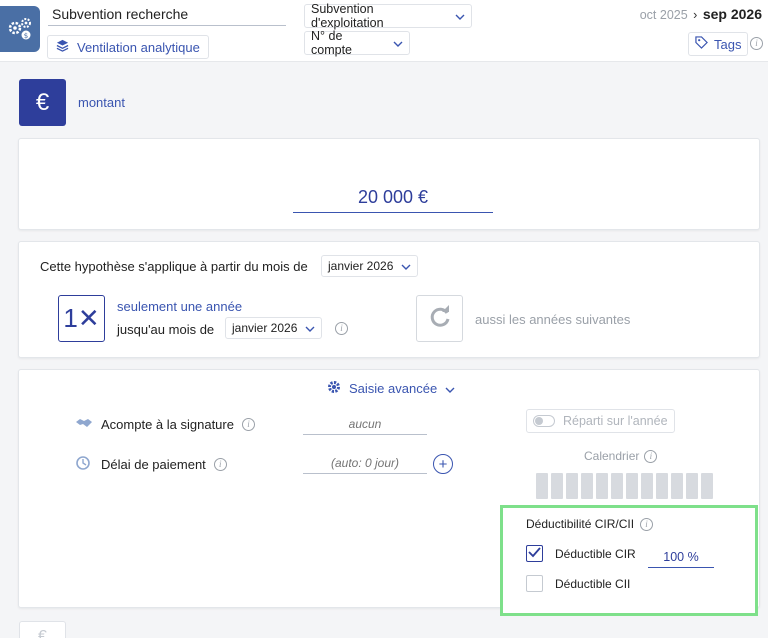  What do you see at coordinates (663, 15) in the screenshot?
I see `period-start: oct 2025` at bounding box center [663, 15].